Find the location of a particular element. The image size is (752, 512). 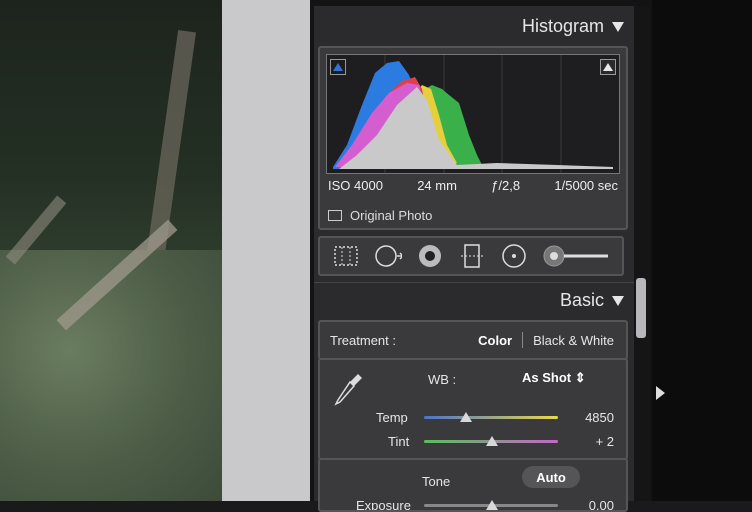

histogram-graph is located at coordinates (473, 114).